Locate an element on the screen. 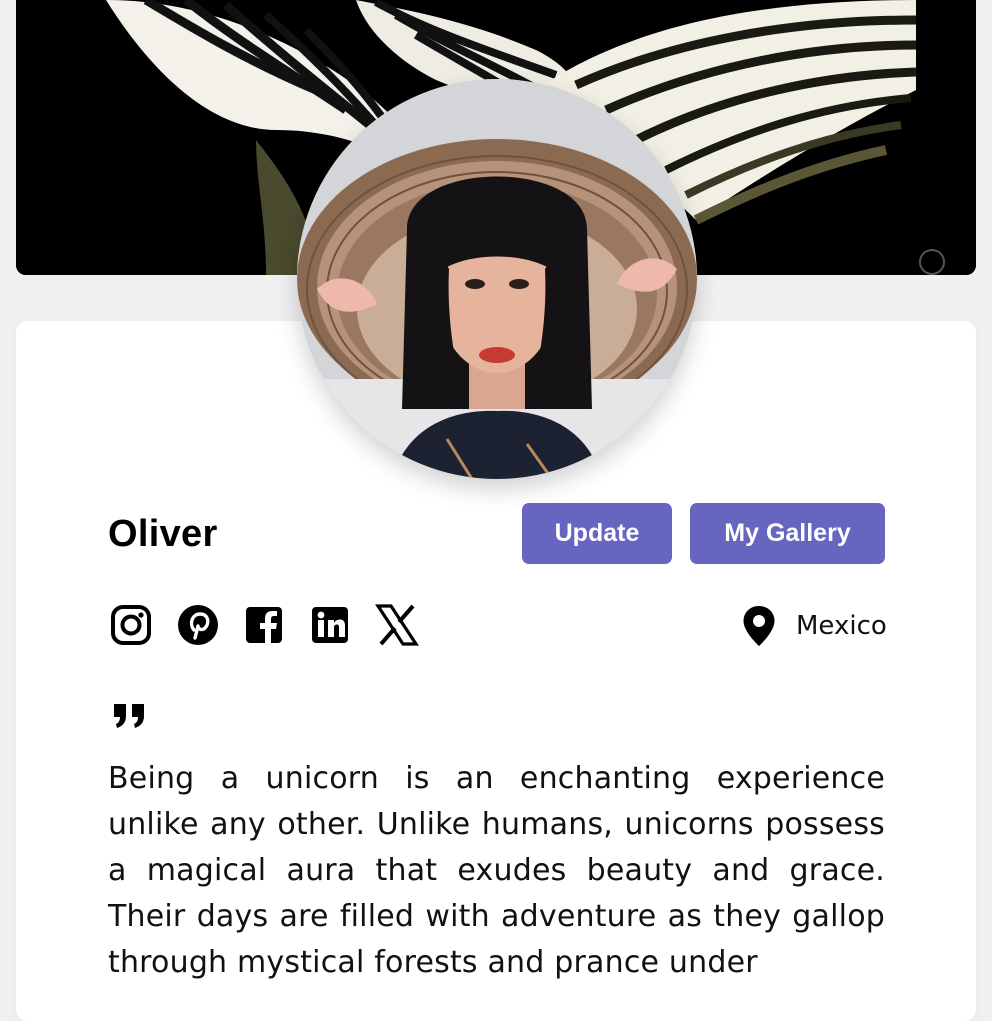  map-pin-icon is located at coordinates (759, 626).